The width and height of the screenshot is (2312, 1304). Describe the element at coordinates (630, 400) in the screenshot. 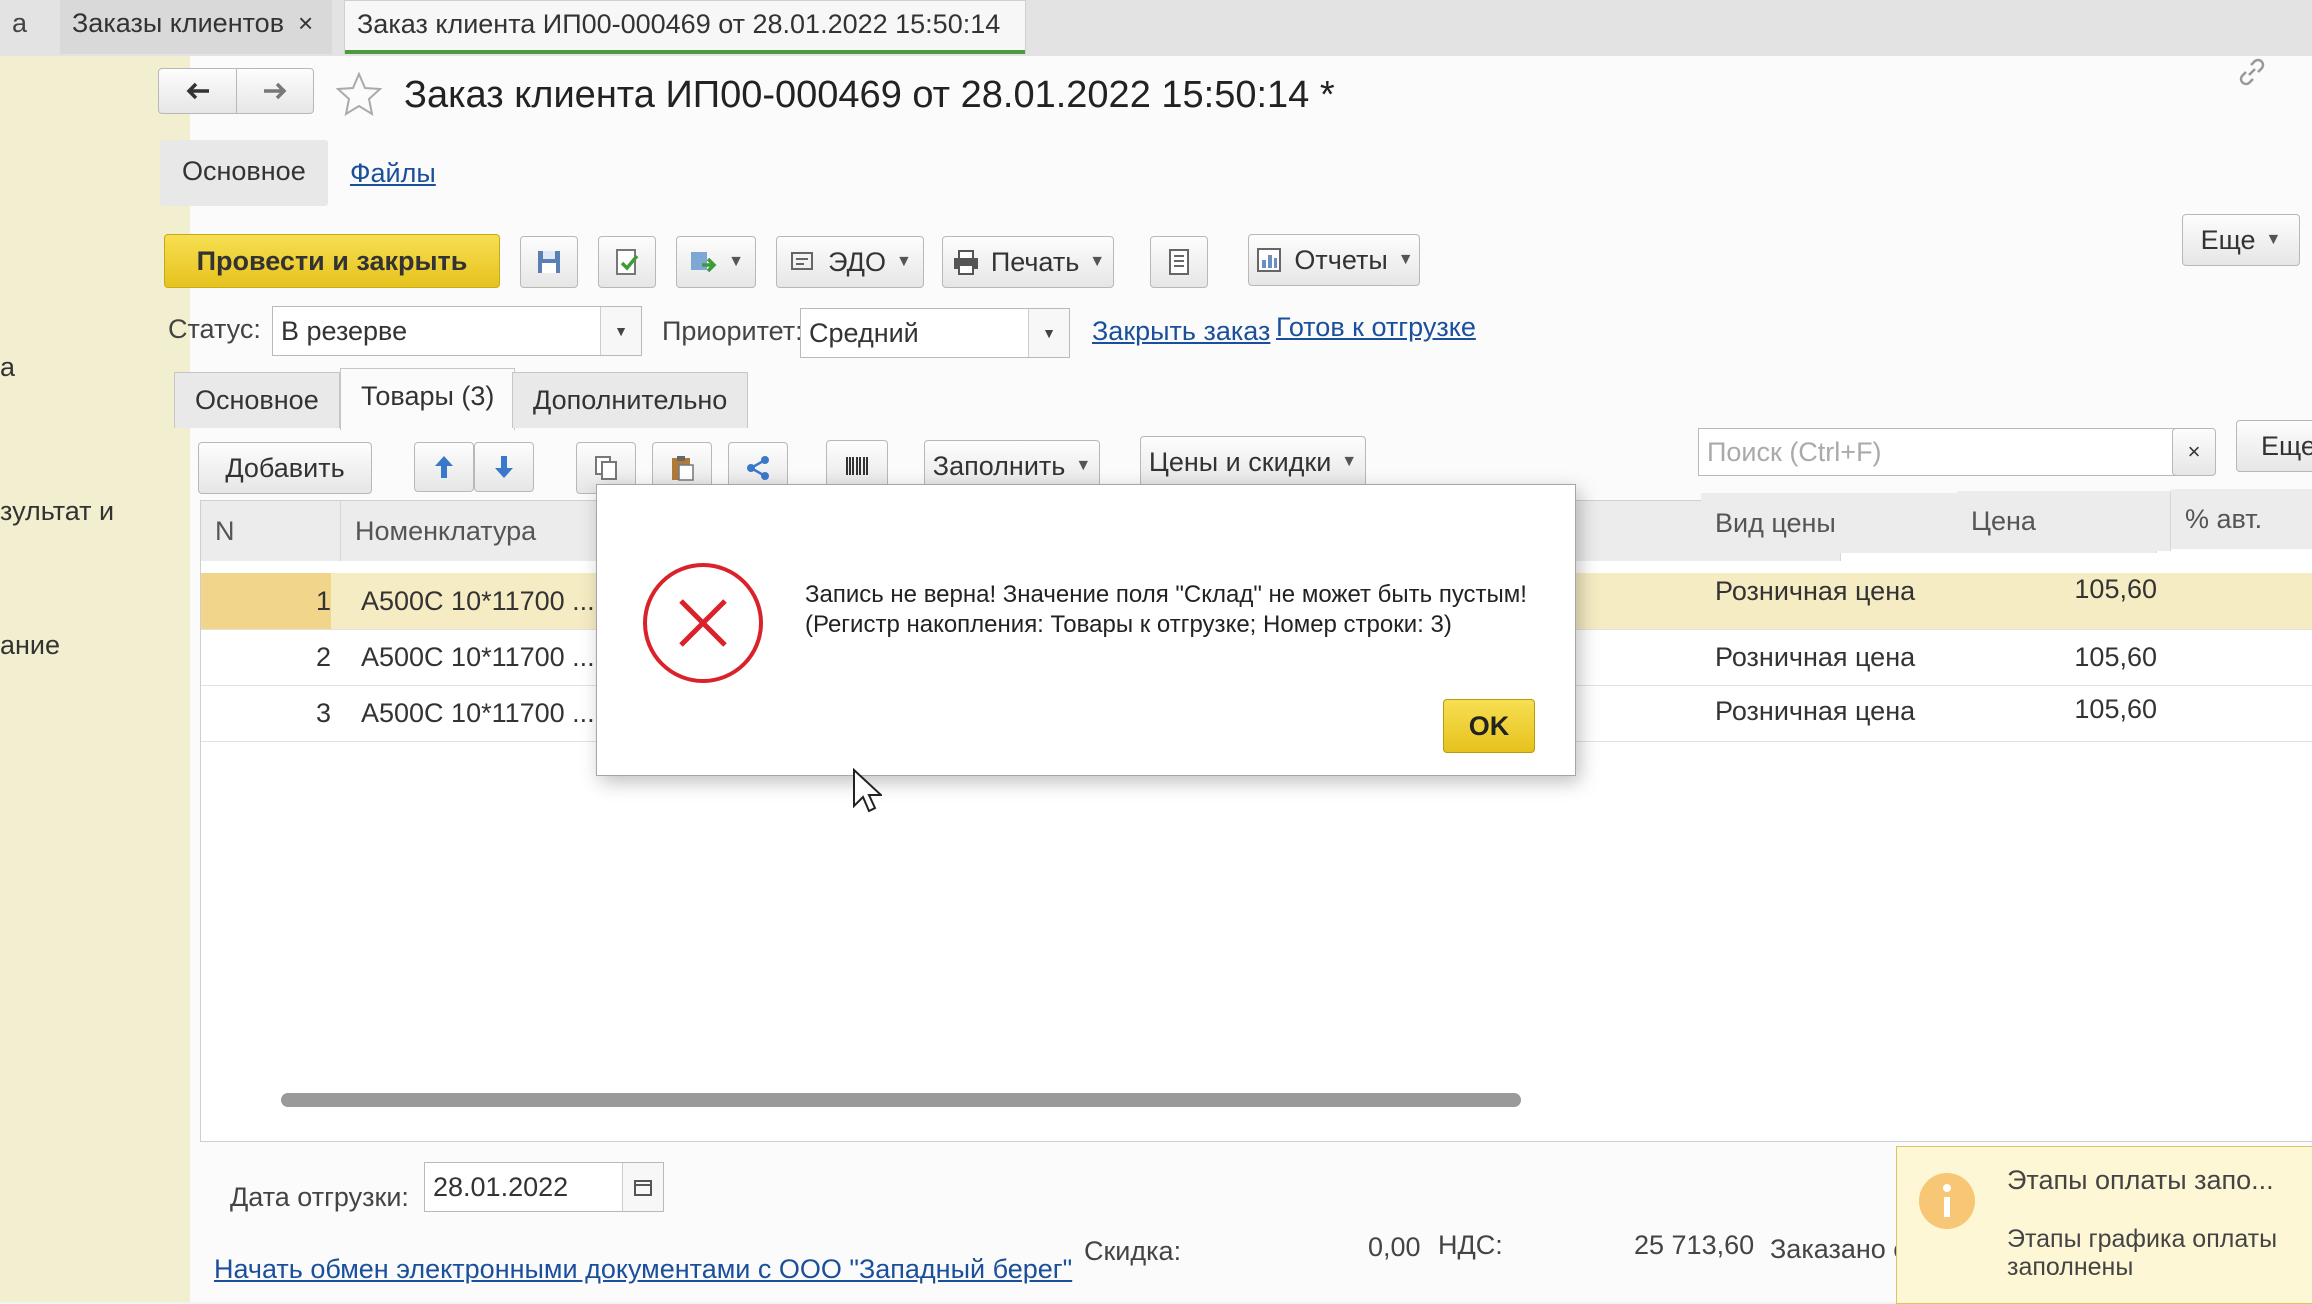

I see `tab-additional: Дополнительно` at that location.